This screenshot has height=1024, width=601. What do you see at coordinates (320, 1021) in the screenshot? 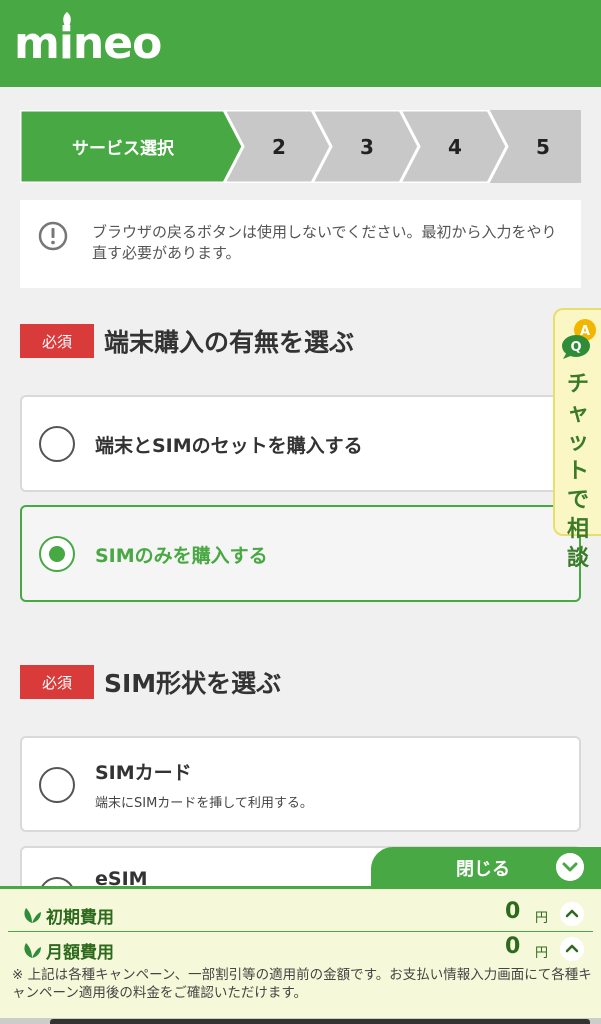
I see `home-indicator` at bounding box center [320, 1021].